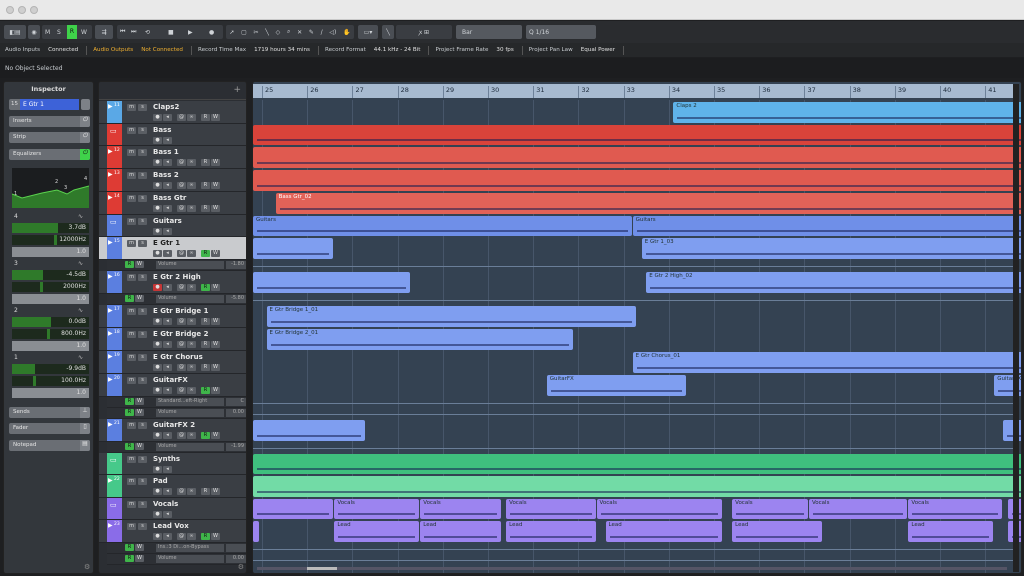 Image resolution: width=1024 pixels, height=576 pixels. I want to click on automation-parameter: Ins.:3 Di...on-Bypass, so click(190, 548).